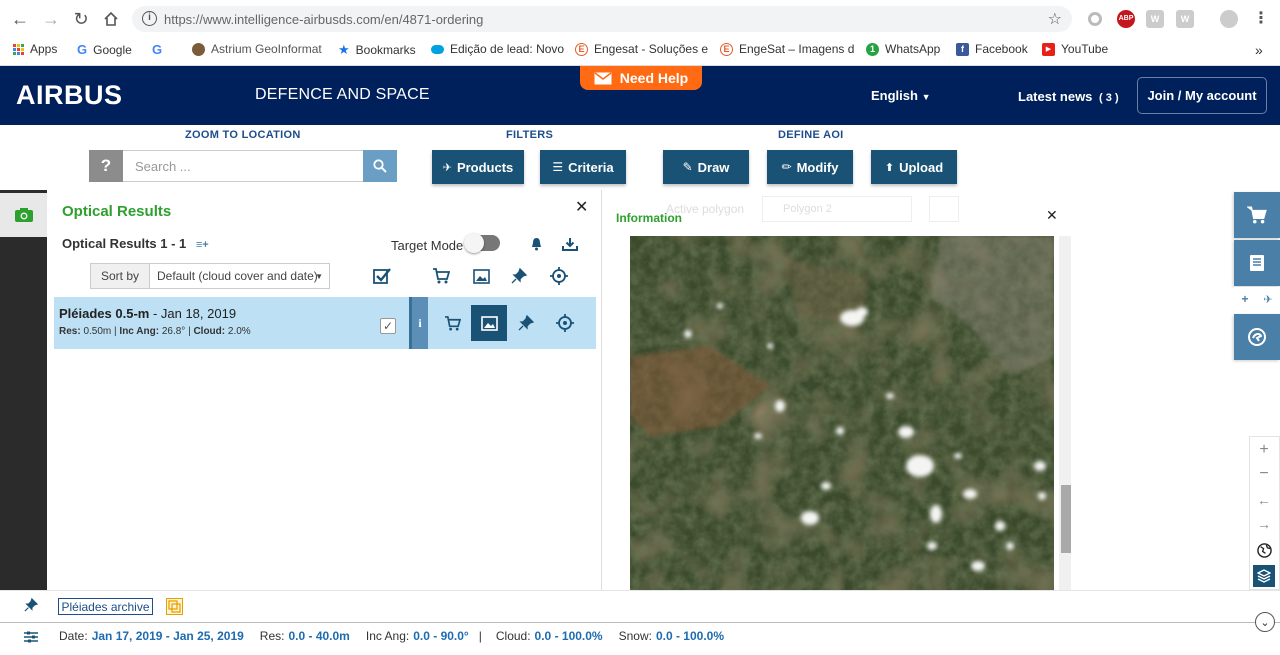  I want to click on close-results-icon: ✕, so click(581, 207).